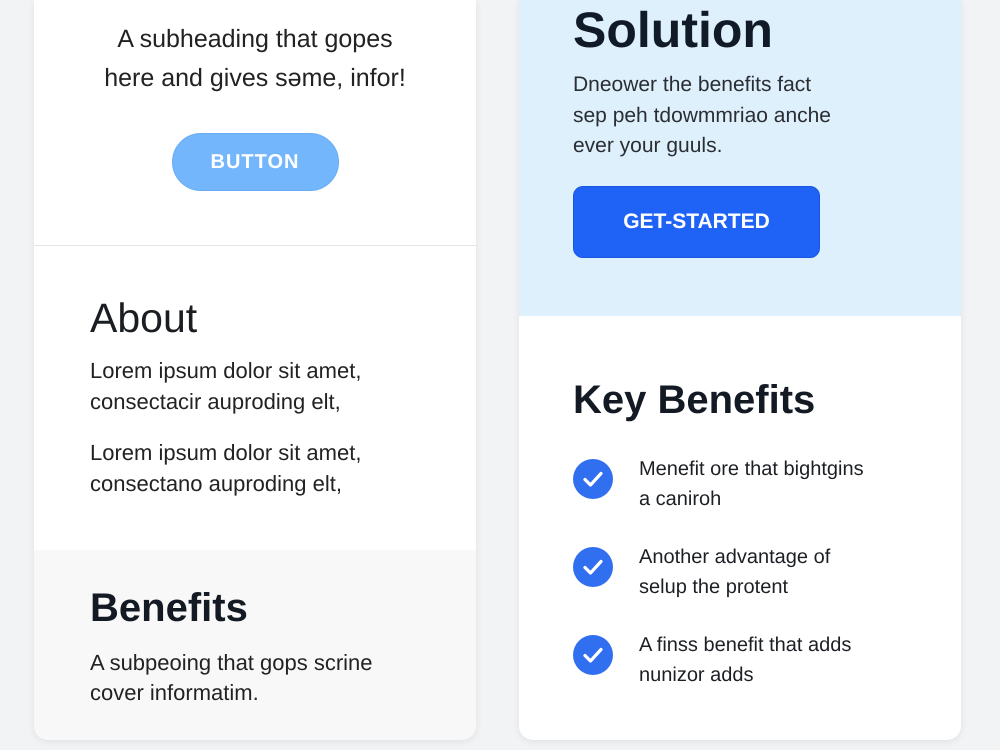 The image size is (1000, 750). Describe the element at coordinates (752, 484) in the screenshot. I see `benefit-text: Menefit ore that bightgins a caniroh` at that location.